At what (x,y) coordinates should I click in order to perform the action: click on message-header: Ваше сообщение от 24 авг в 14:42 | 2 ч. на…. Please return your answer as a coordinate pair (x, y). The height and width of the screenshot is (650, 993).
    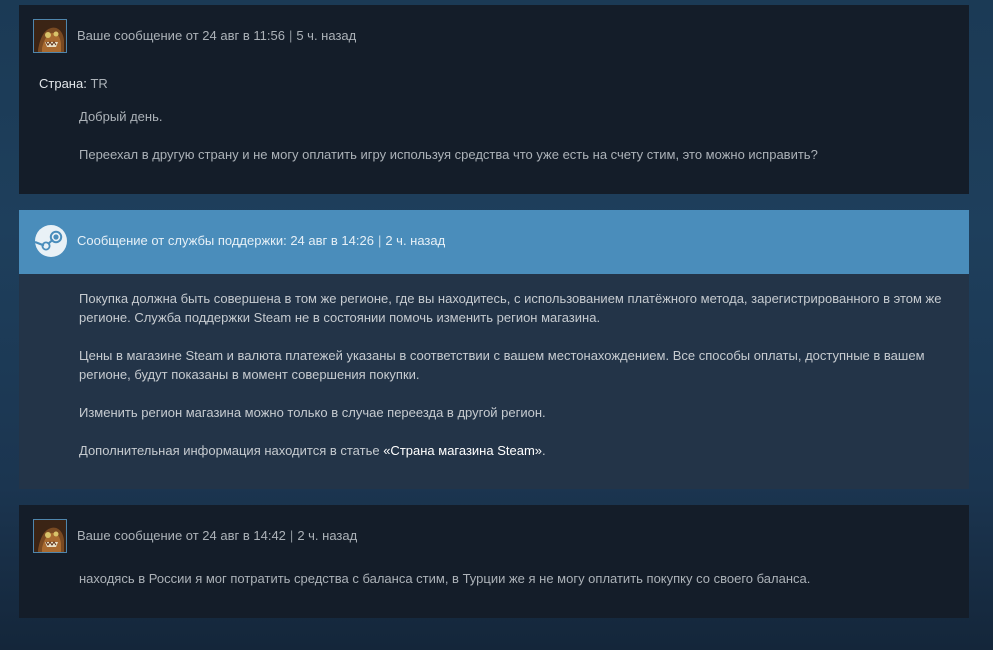
    Looking at the image, I should click on (494, 537).